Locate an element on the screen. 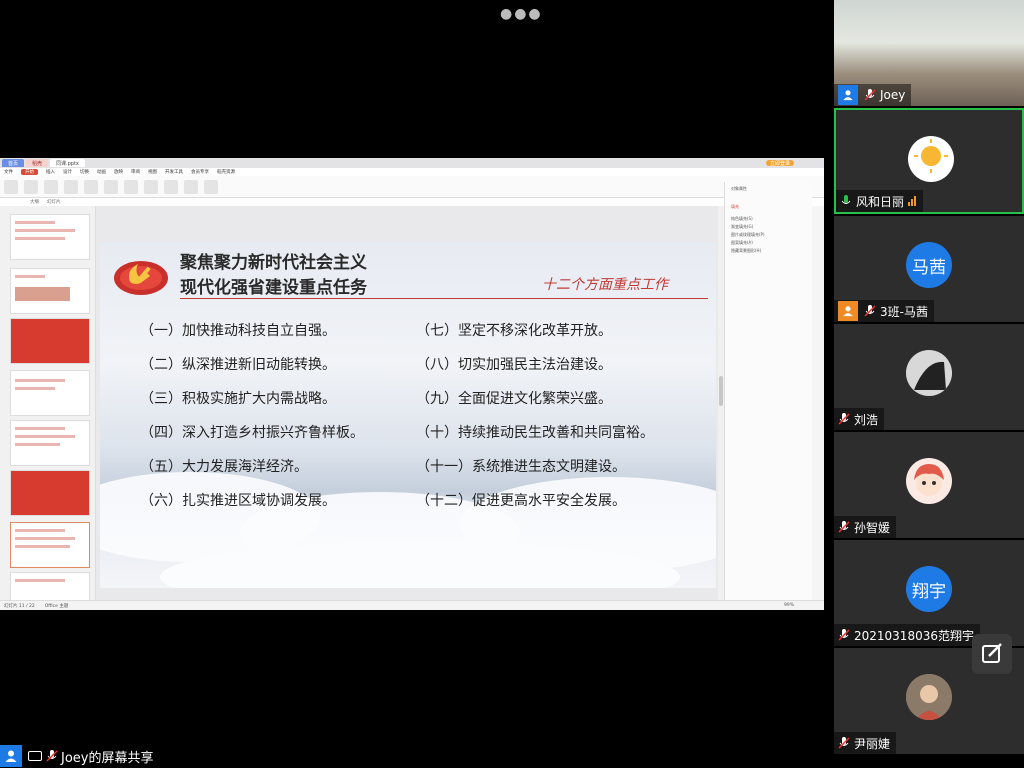  tab-docer: 稻壳 is located at coordinates (37, 163).